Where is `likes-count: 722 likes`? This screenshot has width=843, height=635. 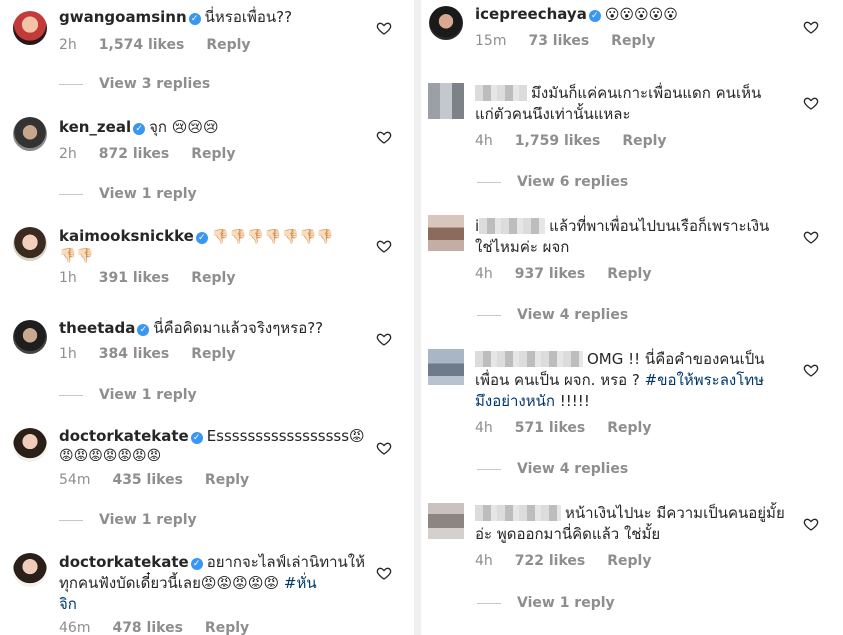 likes-count: 722 likes is located at coordinates (550, 561).